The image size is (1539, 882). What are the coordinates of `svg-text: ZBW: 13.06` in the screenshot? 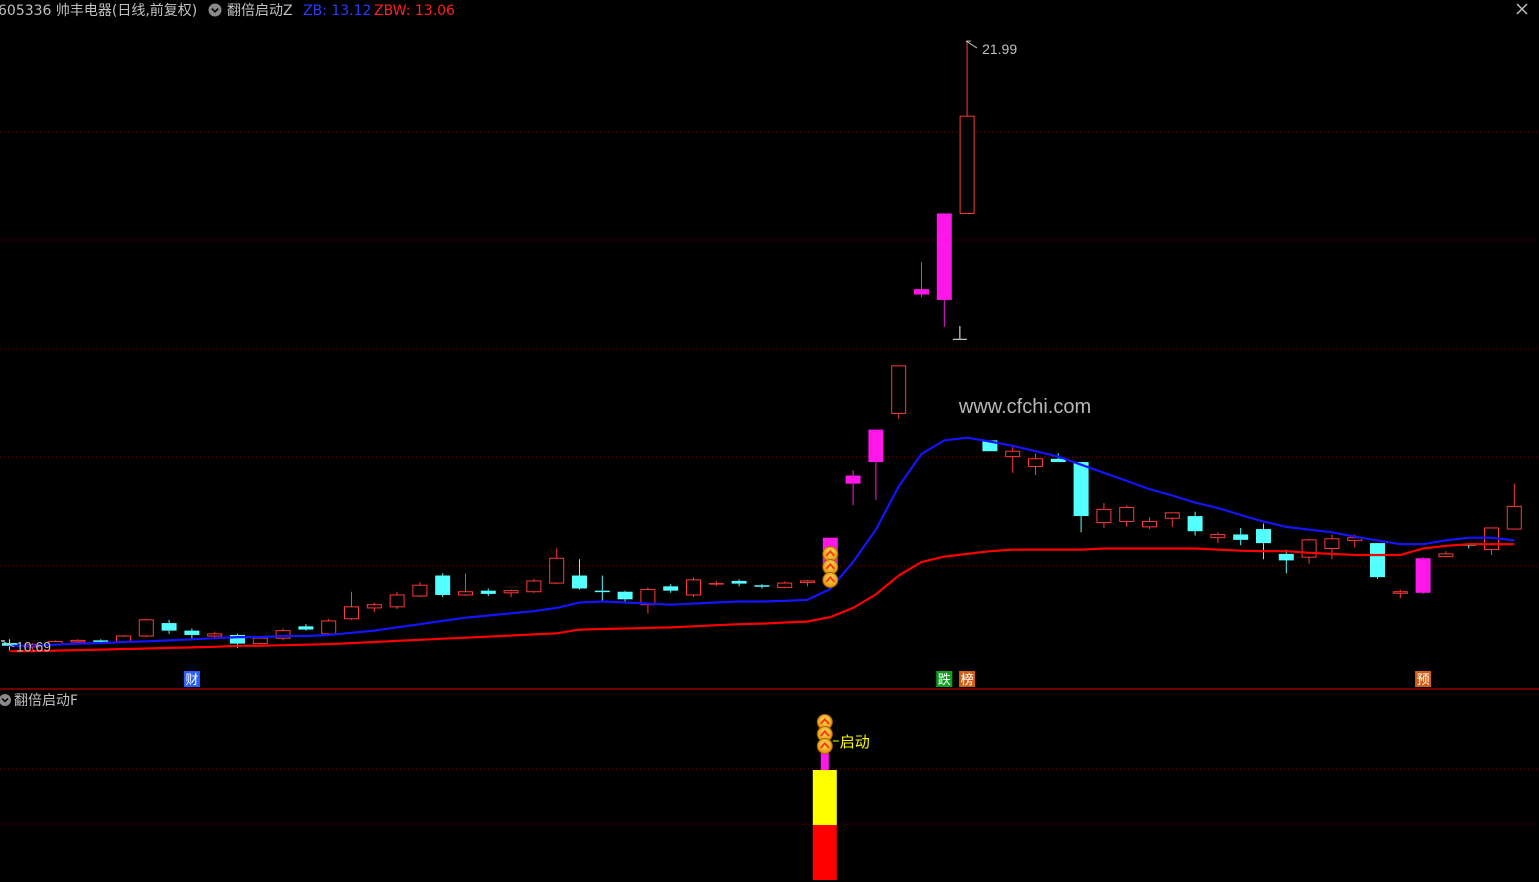 It's located at (414, 11).